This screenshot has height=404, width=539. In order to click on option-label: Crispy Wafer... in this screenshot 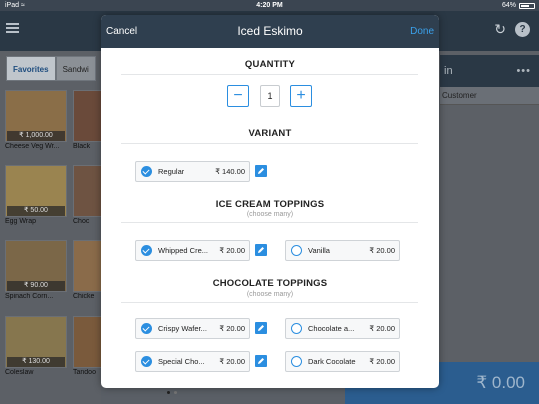, I will do `click(182, 328)`.